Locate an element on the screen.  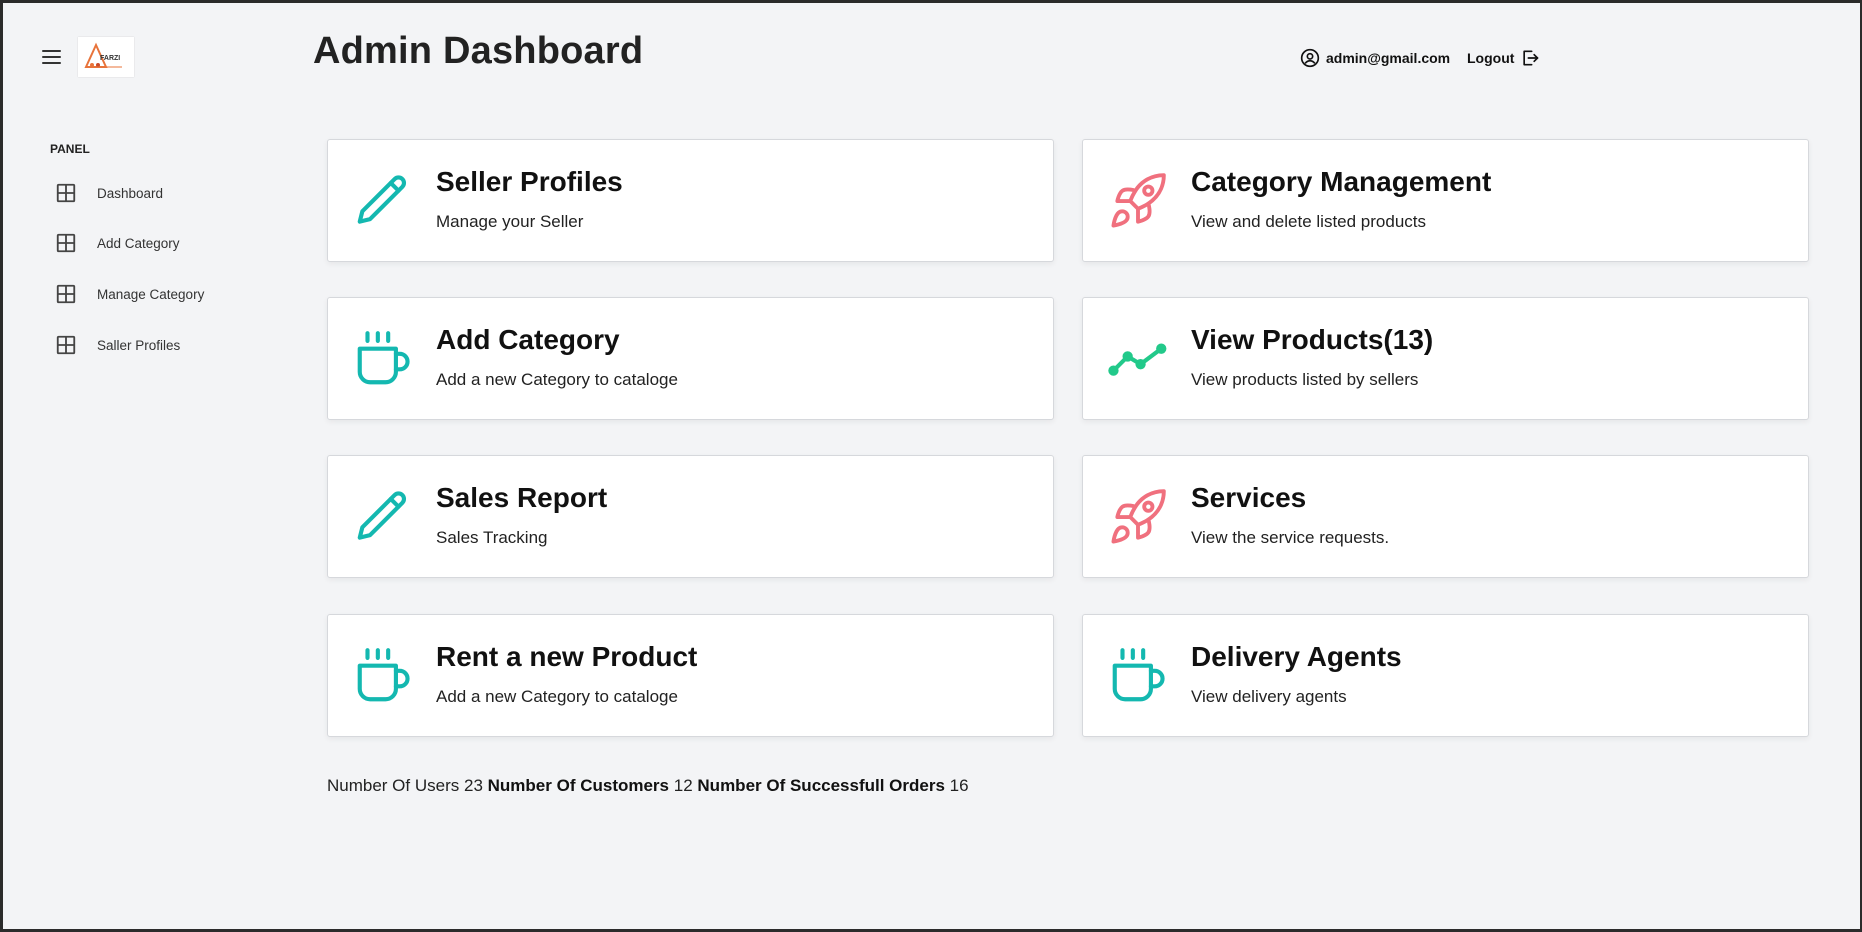
sidebar-item-saller-profiles: Saller Profiles is located at coordinates (117, 345).